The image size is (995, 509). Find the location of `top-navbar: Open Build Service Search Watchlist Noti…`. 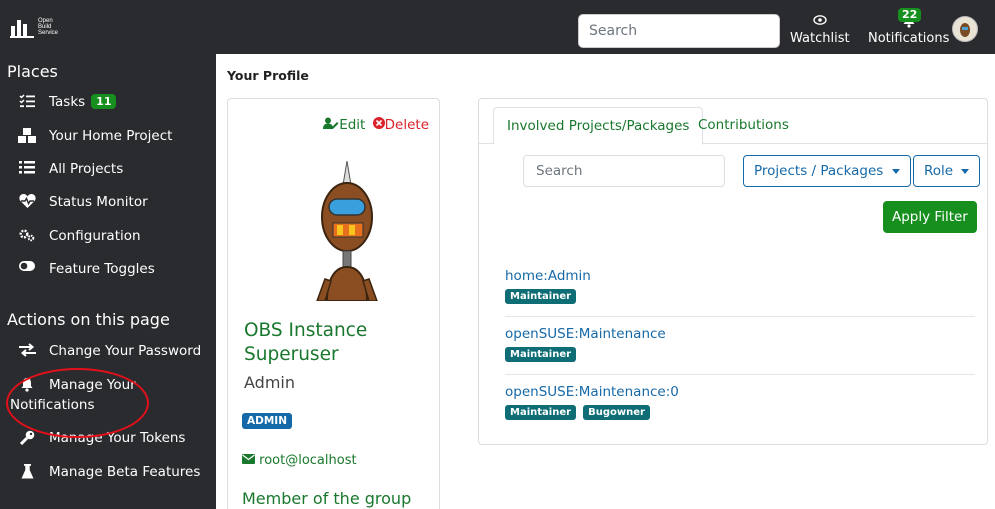

top-navbar: Open Build Service Search Watchlist Noti… is located at coordinates (497, 27).